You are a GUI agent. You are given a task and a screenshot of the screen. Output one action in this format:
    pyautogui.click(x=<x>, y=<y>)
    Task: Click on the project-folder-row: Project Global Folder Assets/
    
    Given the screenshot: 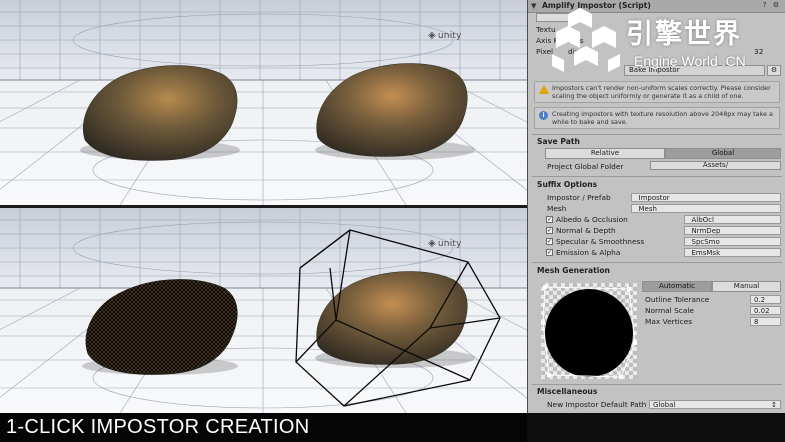 What is the action you would take?
    pyautogui.click(x=656, y=166)
    